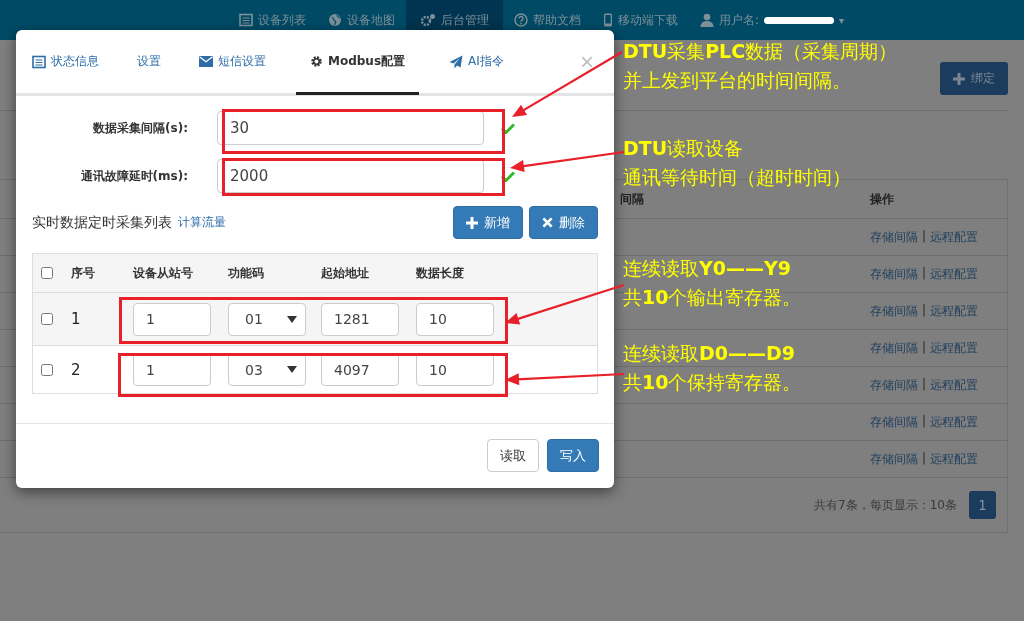 This screenshot has width=1024, height=621. Describe the element at coordinates (547, 222) in the screenshot. I see `close-icon` at that location.